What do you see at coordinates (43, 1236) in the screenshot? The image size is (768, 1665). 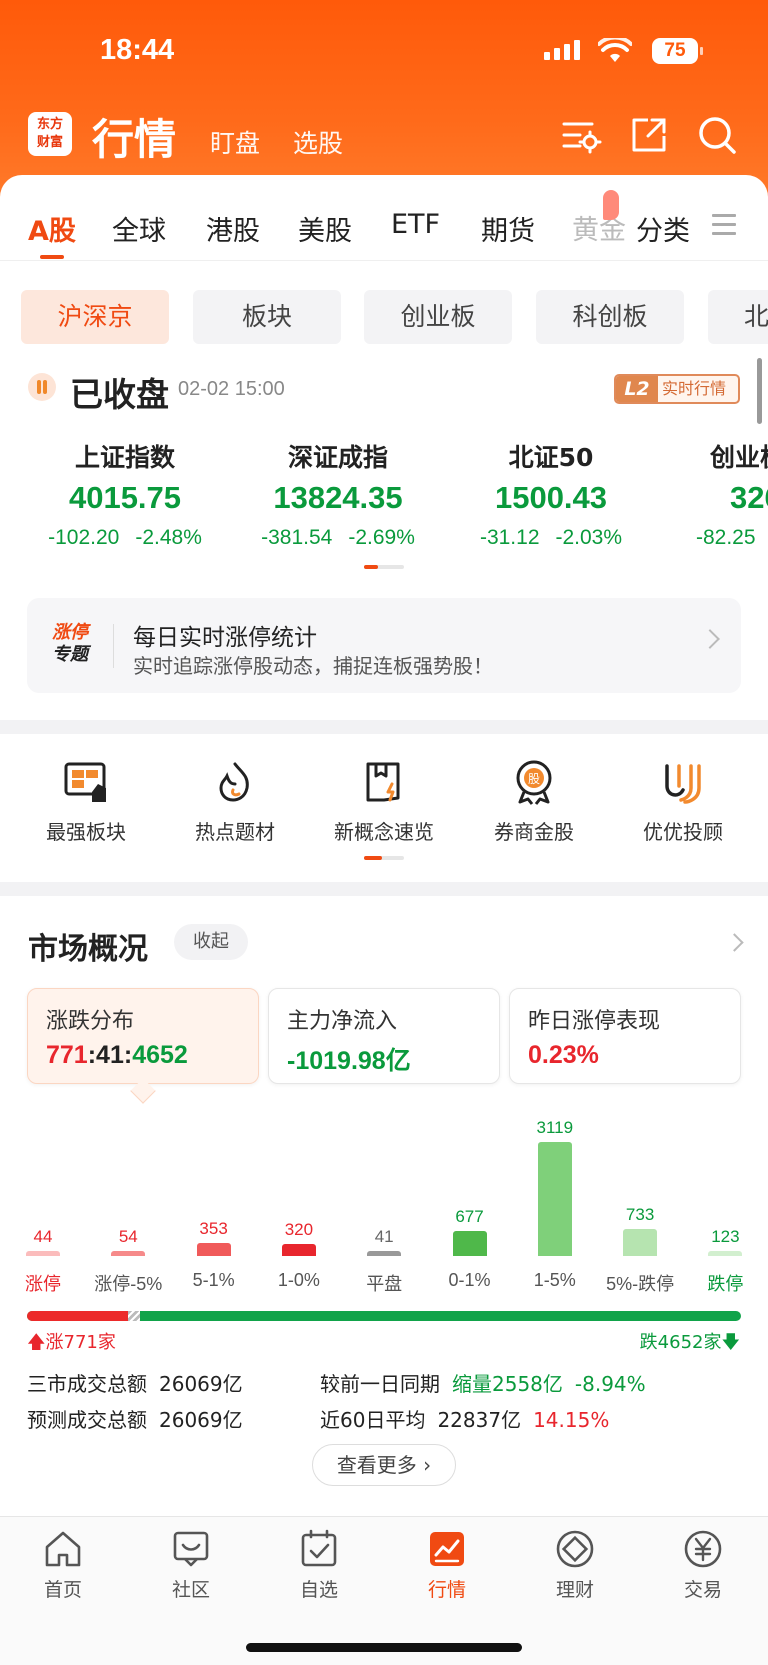 I see `bar-value-label: 44` at bounding box center [43, 1236].